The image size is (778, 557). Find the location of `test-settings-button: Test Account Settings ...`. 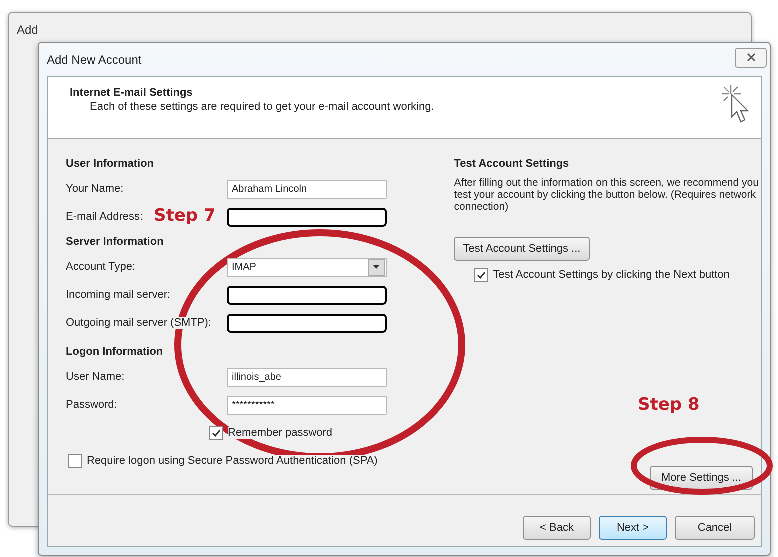

test-settings-button: Test Account Settings ... is located at coordinates (522, 249).